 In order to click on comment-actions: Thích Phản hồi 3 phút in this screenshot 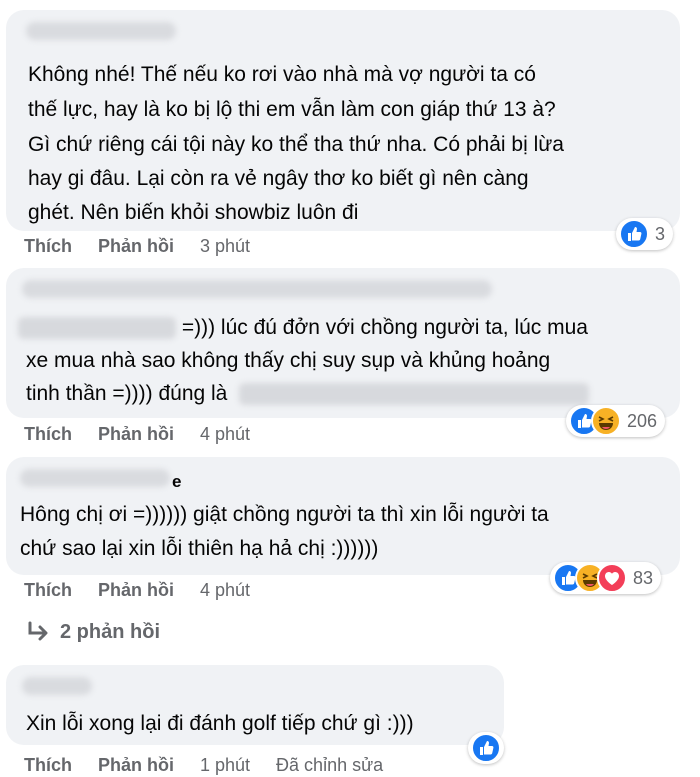, I will do `click(137, 246)`.